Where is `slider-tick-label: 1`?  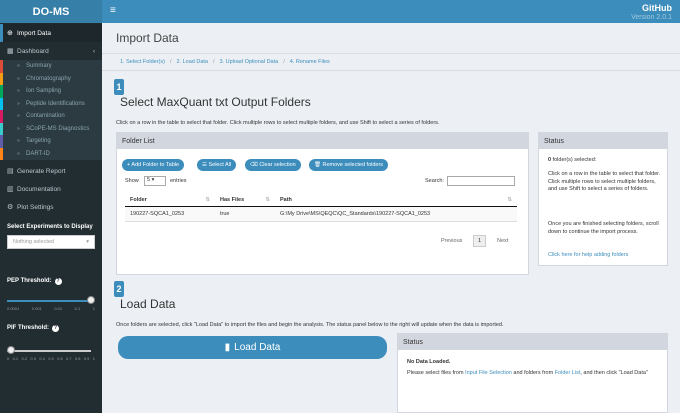
slider-tick-label: 1 is located at coordinates (93, 358).